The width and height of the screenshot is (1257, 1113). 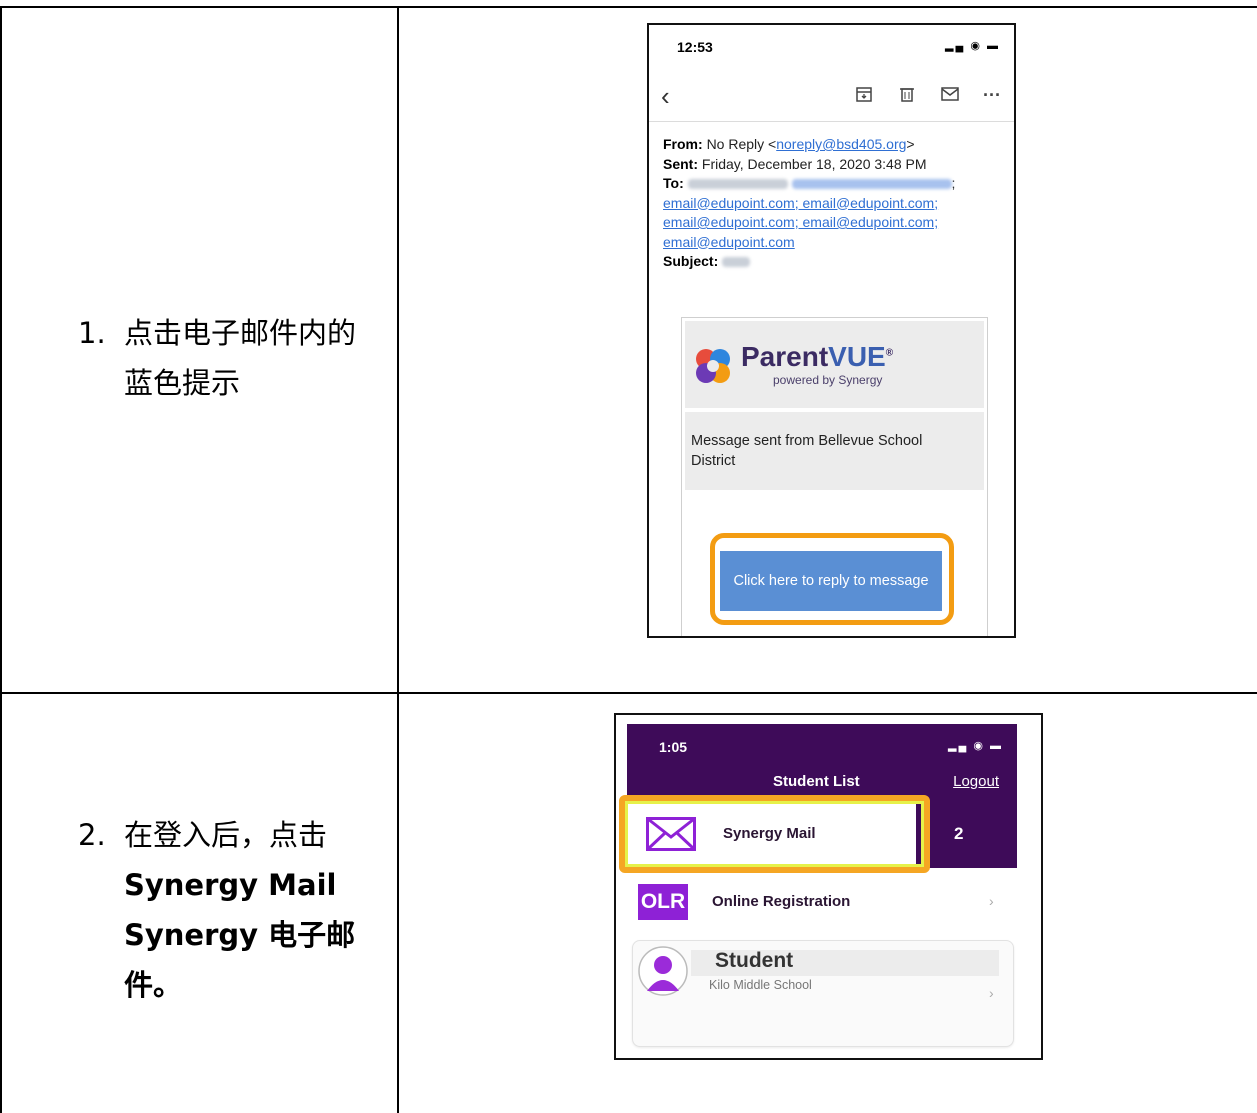 I want to click on logo-registered-mark: ®, so click(x=889, y=353).